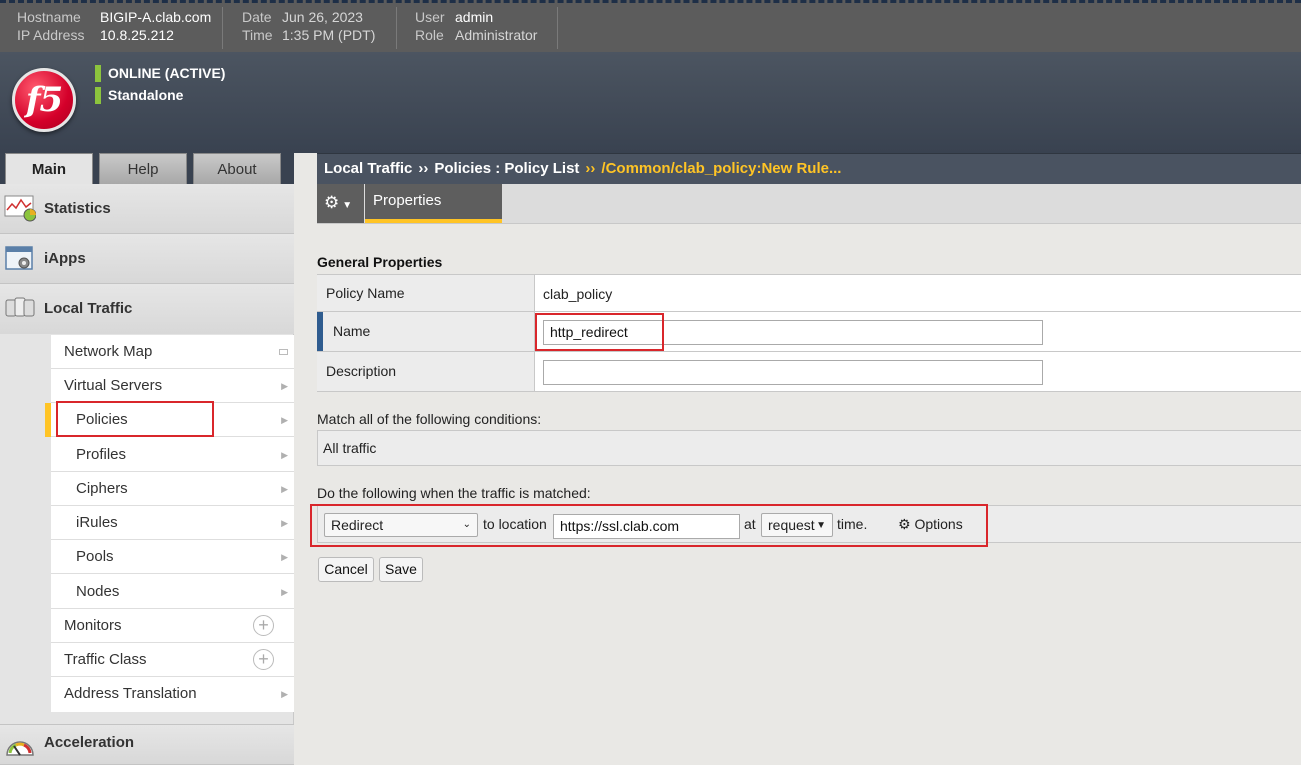  Describe the element at coordinates (340, 203) in the screenshot. I see `gear-menu-button: ⚙ ▼` at that location.